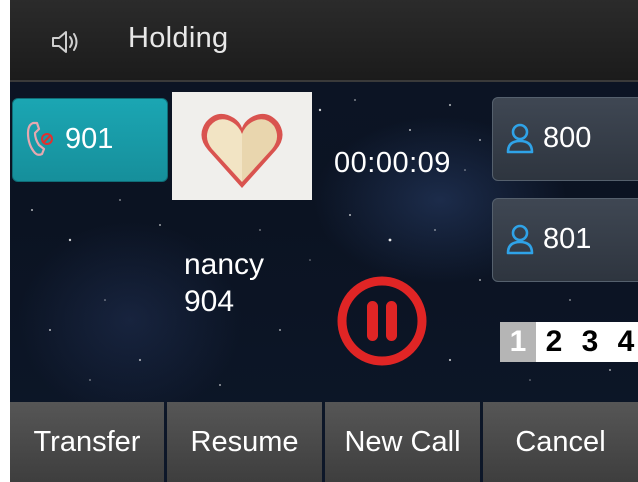  Describe the element at coordinates (87, 442) in the screenshot. I see `transfer-button: Transfer` at that location.